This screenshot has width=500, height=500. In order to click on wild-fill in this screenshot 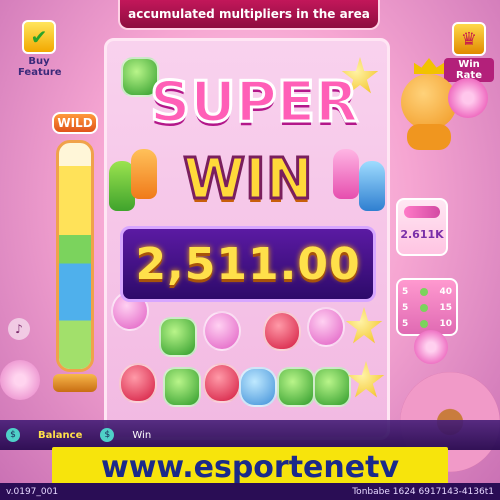, I will do `click(75, 267)`.